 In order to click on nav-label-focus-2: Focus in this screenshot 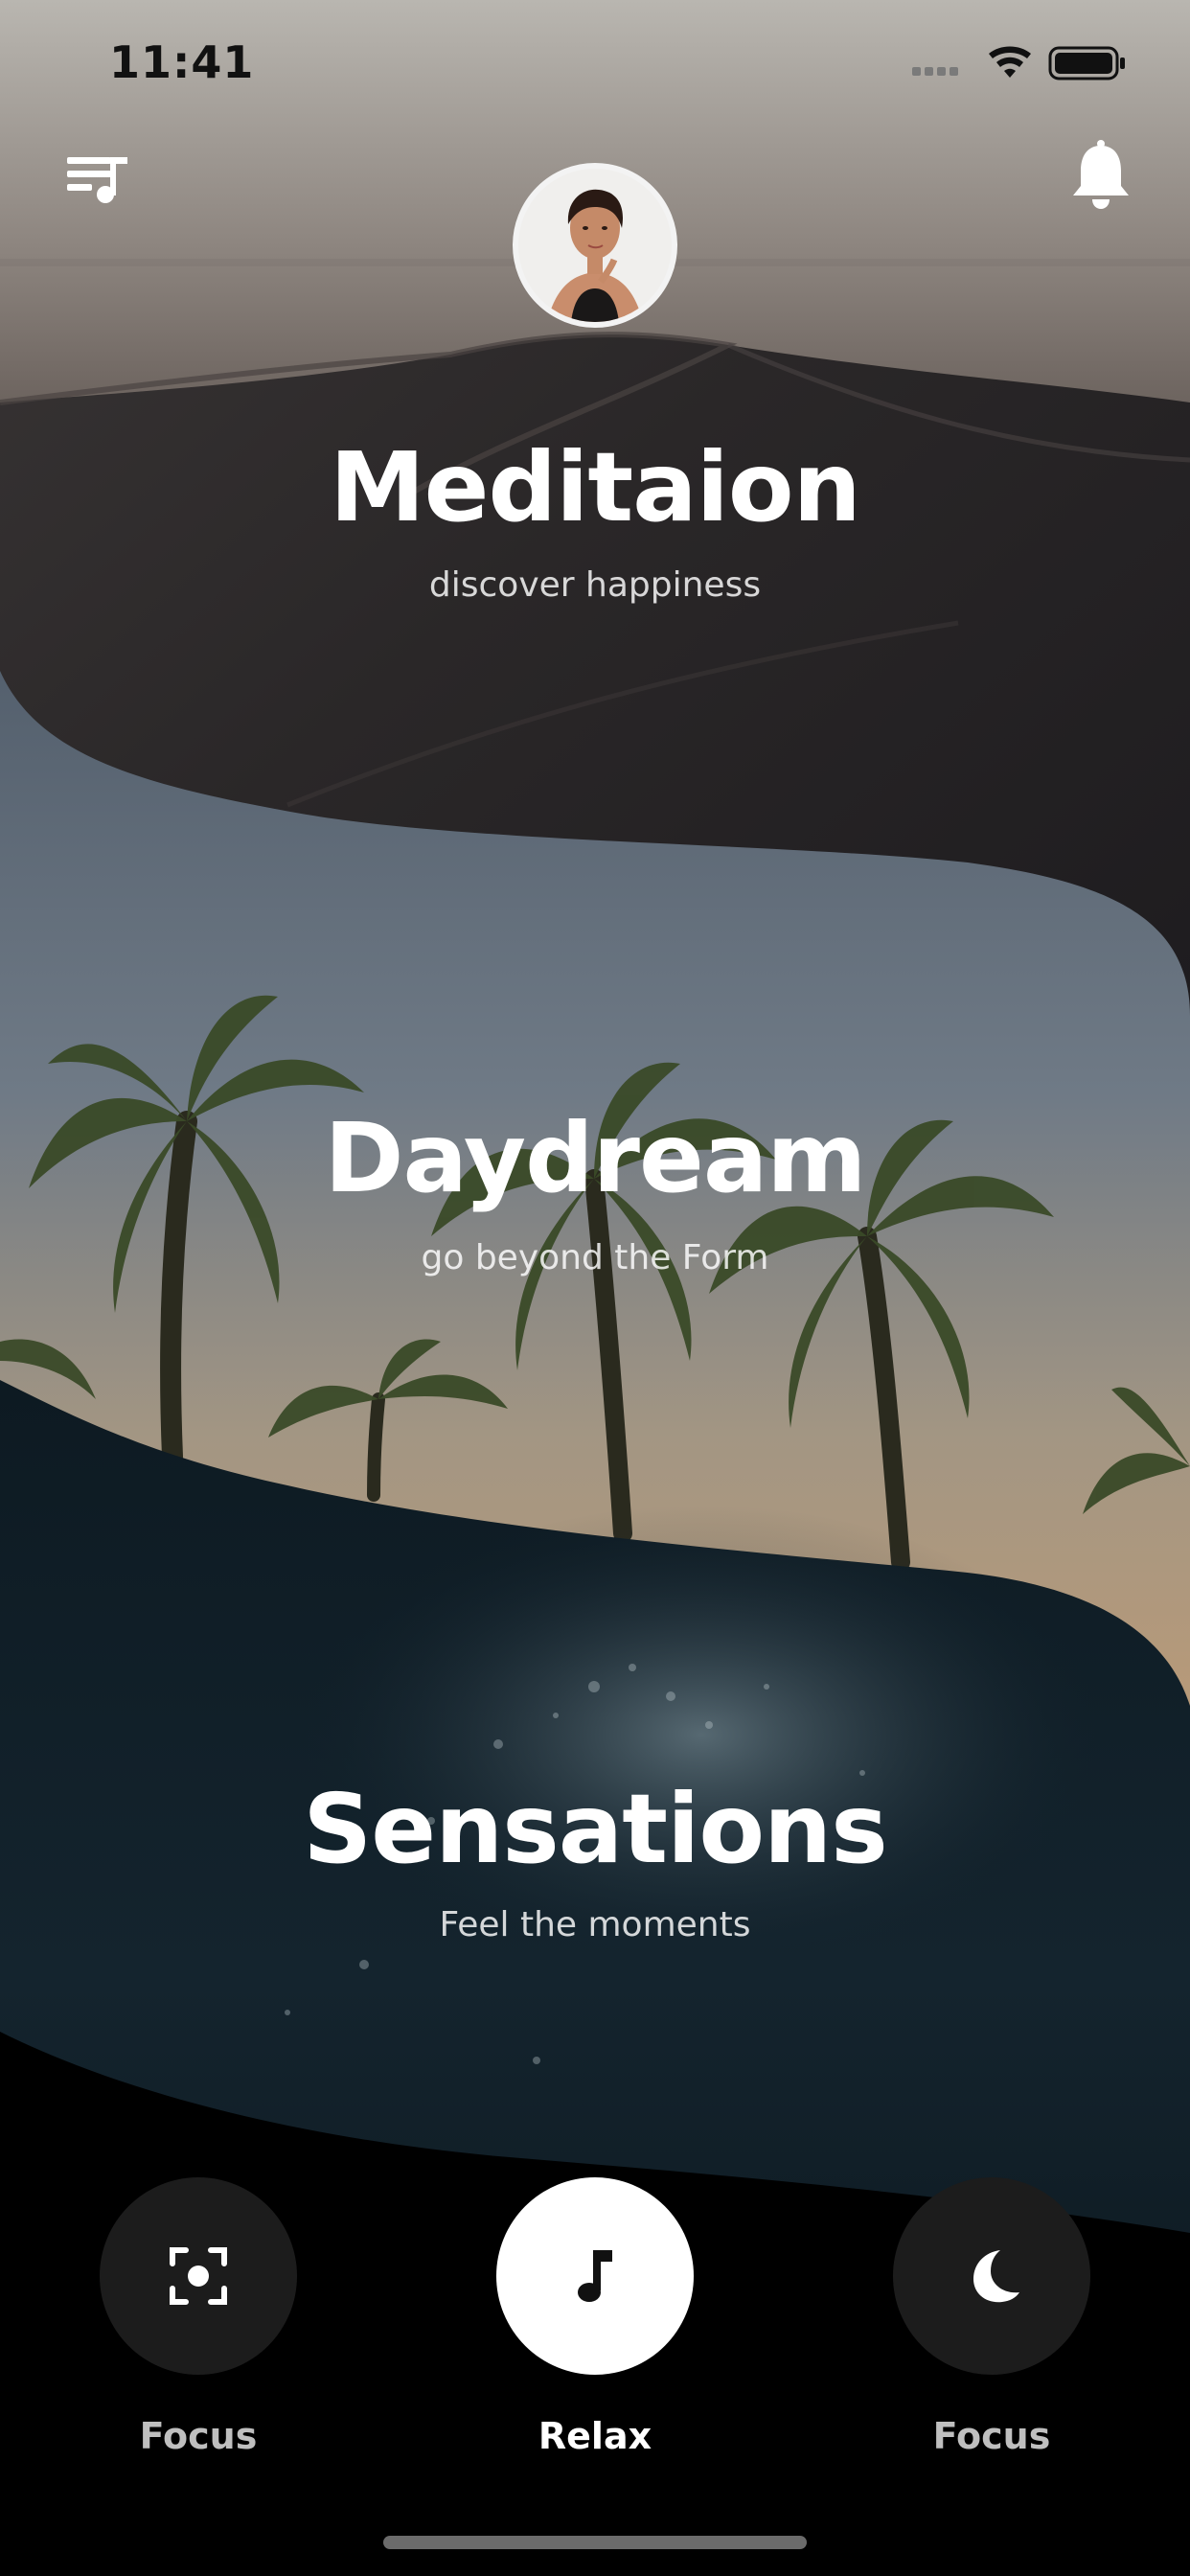, I will do `click(991, 2436)`.